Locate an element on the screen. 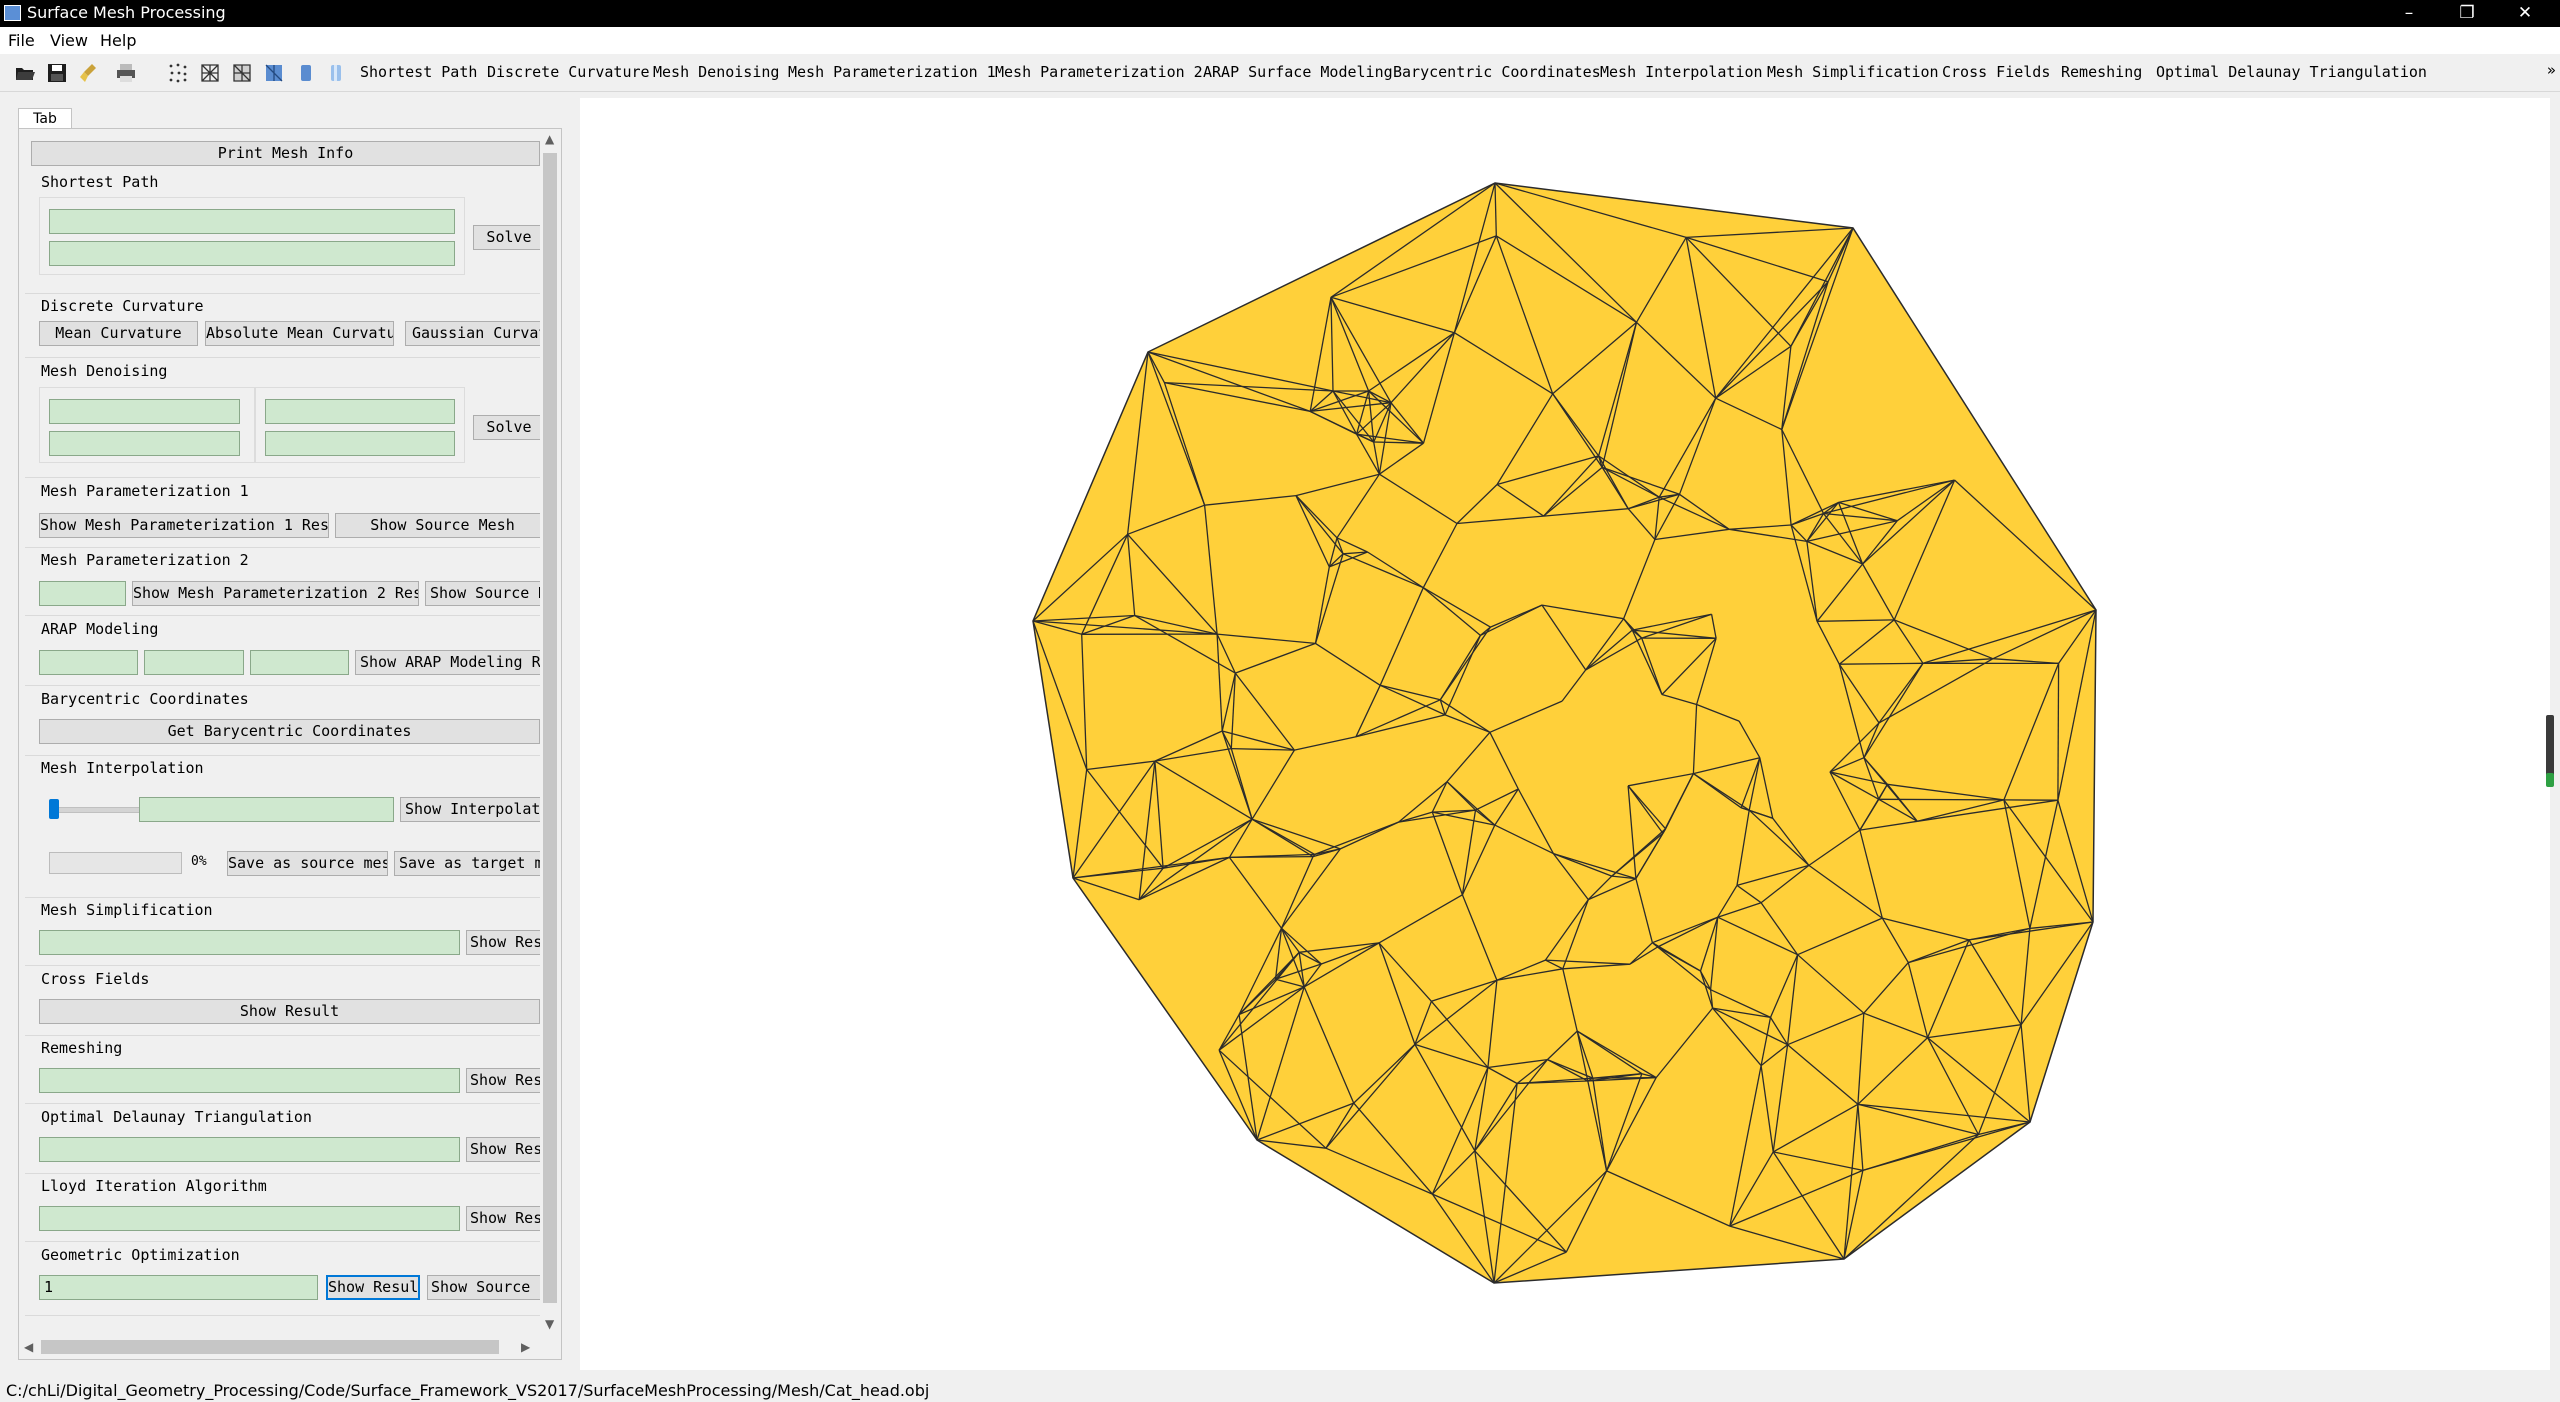 The image size is (2560, 1402). print-icon is located at coordinates (126, 73).